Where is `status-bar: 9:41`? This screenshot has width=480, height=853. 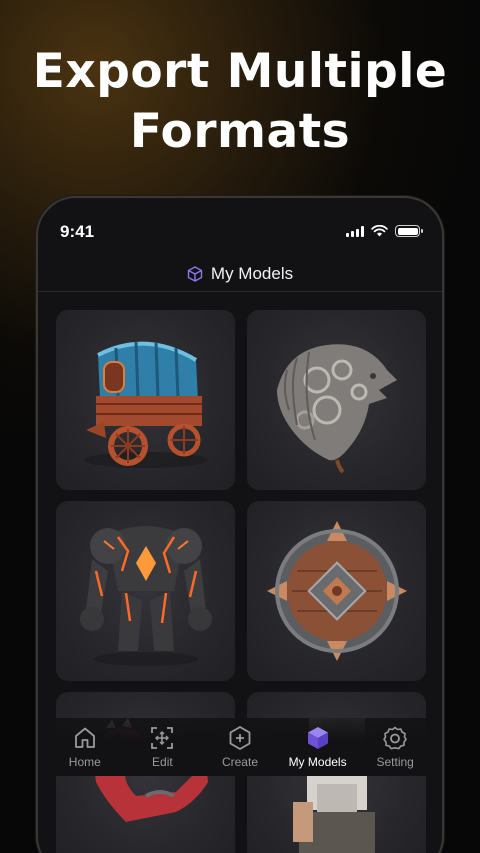 status-bar: 9:41 is located at coordinates (240, 230).